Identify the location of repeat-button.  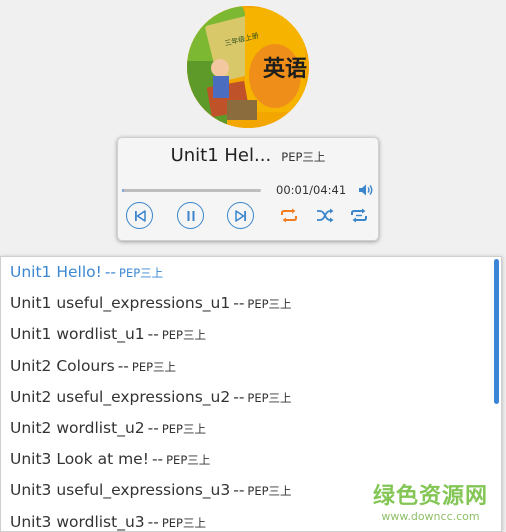
(289, 217).